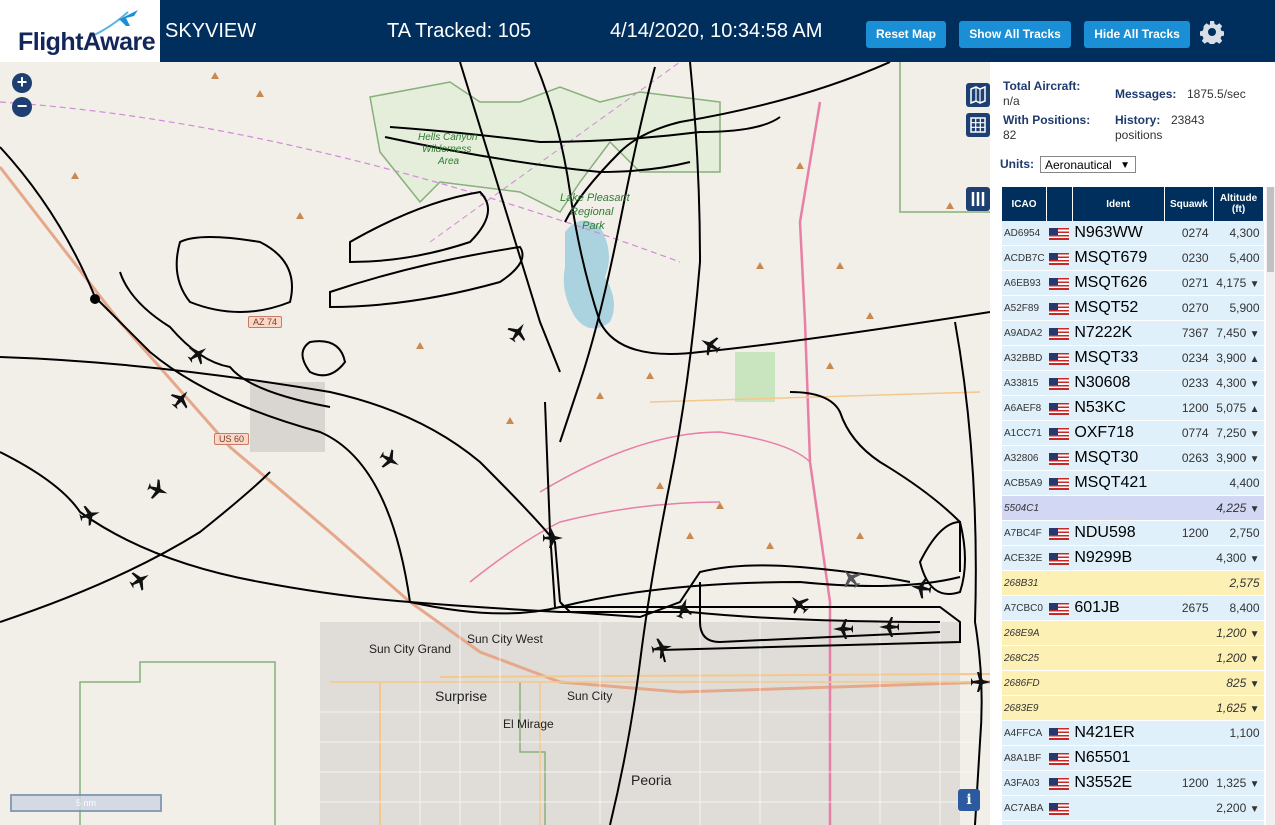 The image size is (1275, 825). I want to click on table-row: A3FA03 N3552E 1200 1,325 ▼, so click(1133, 783).